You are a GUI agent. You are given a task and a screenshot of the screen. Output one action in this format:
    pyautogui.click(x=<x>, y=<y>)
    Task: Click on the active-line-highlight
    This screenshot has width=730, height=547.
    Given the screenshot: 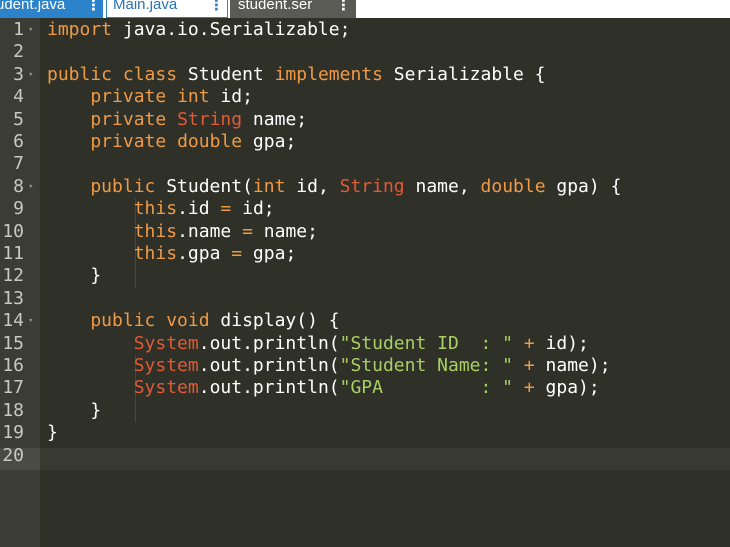 What is the action you would take?
    pyautogui.click(x=385, y=459)
    